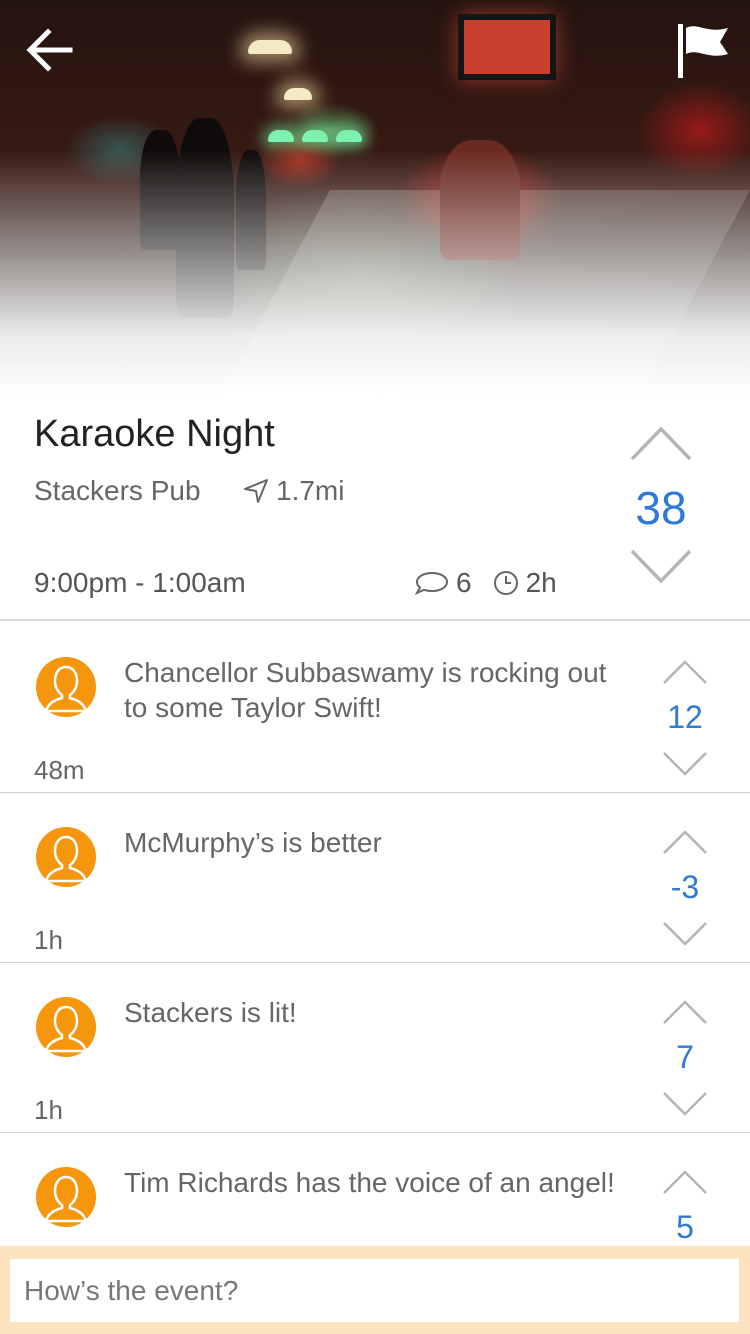 This screenshot has width=750, height=1334. I want to click on comment-vote-control: -3, so click(685, 889).